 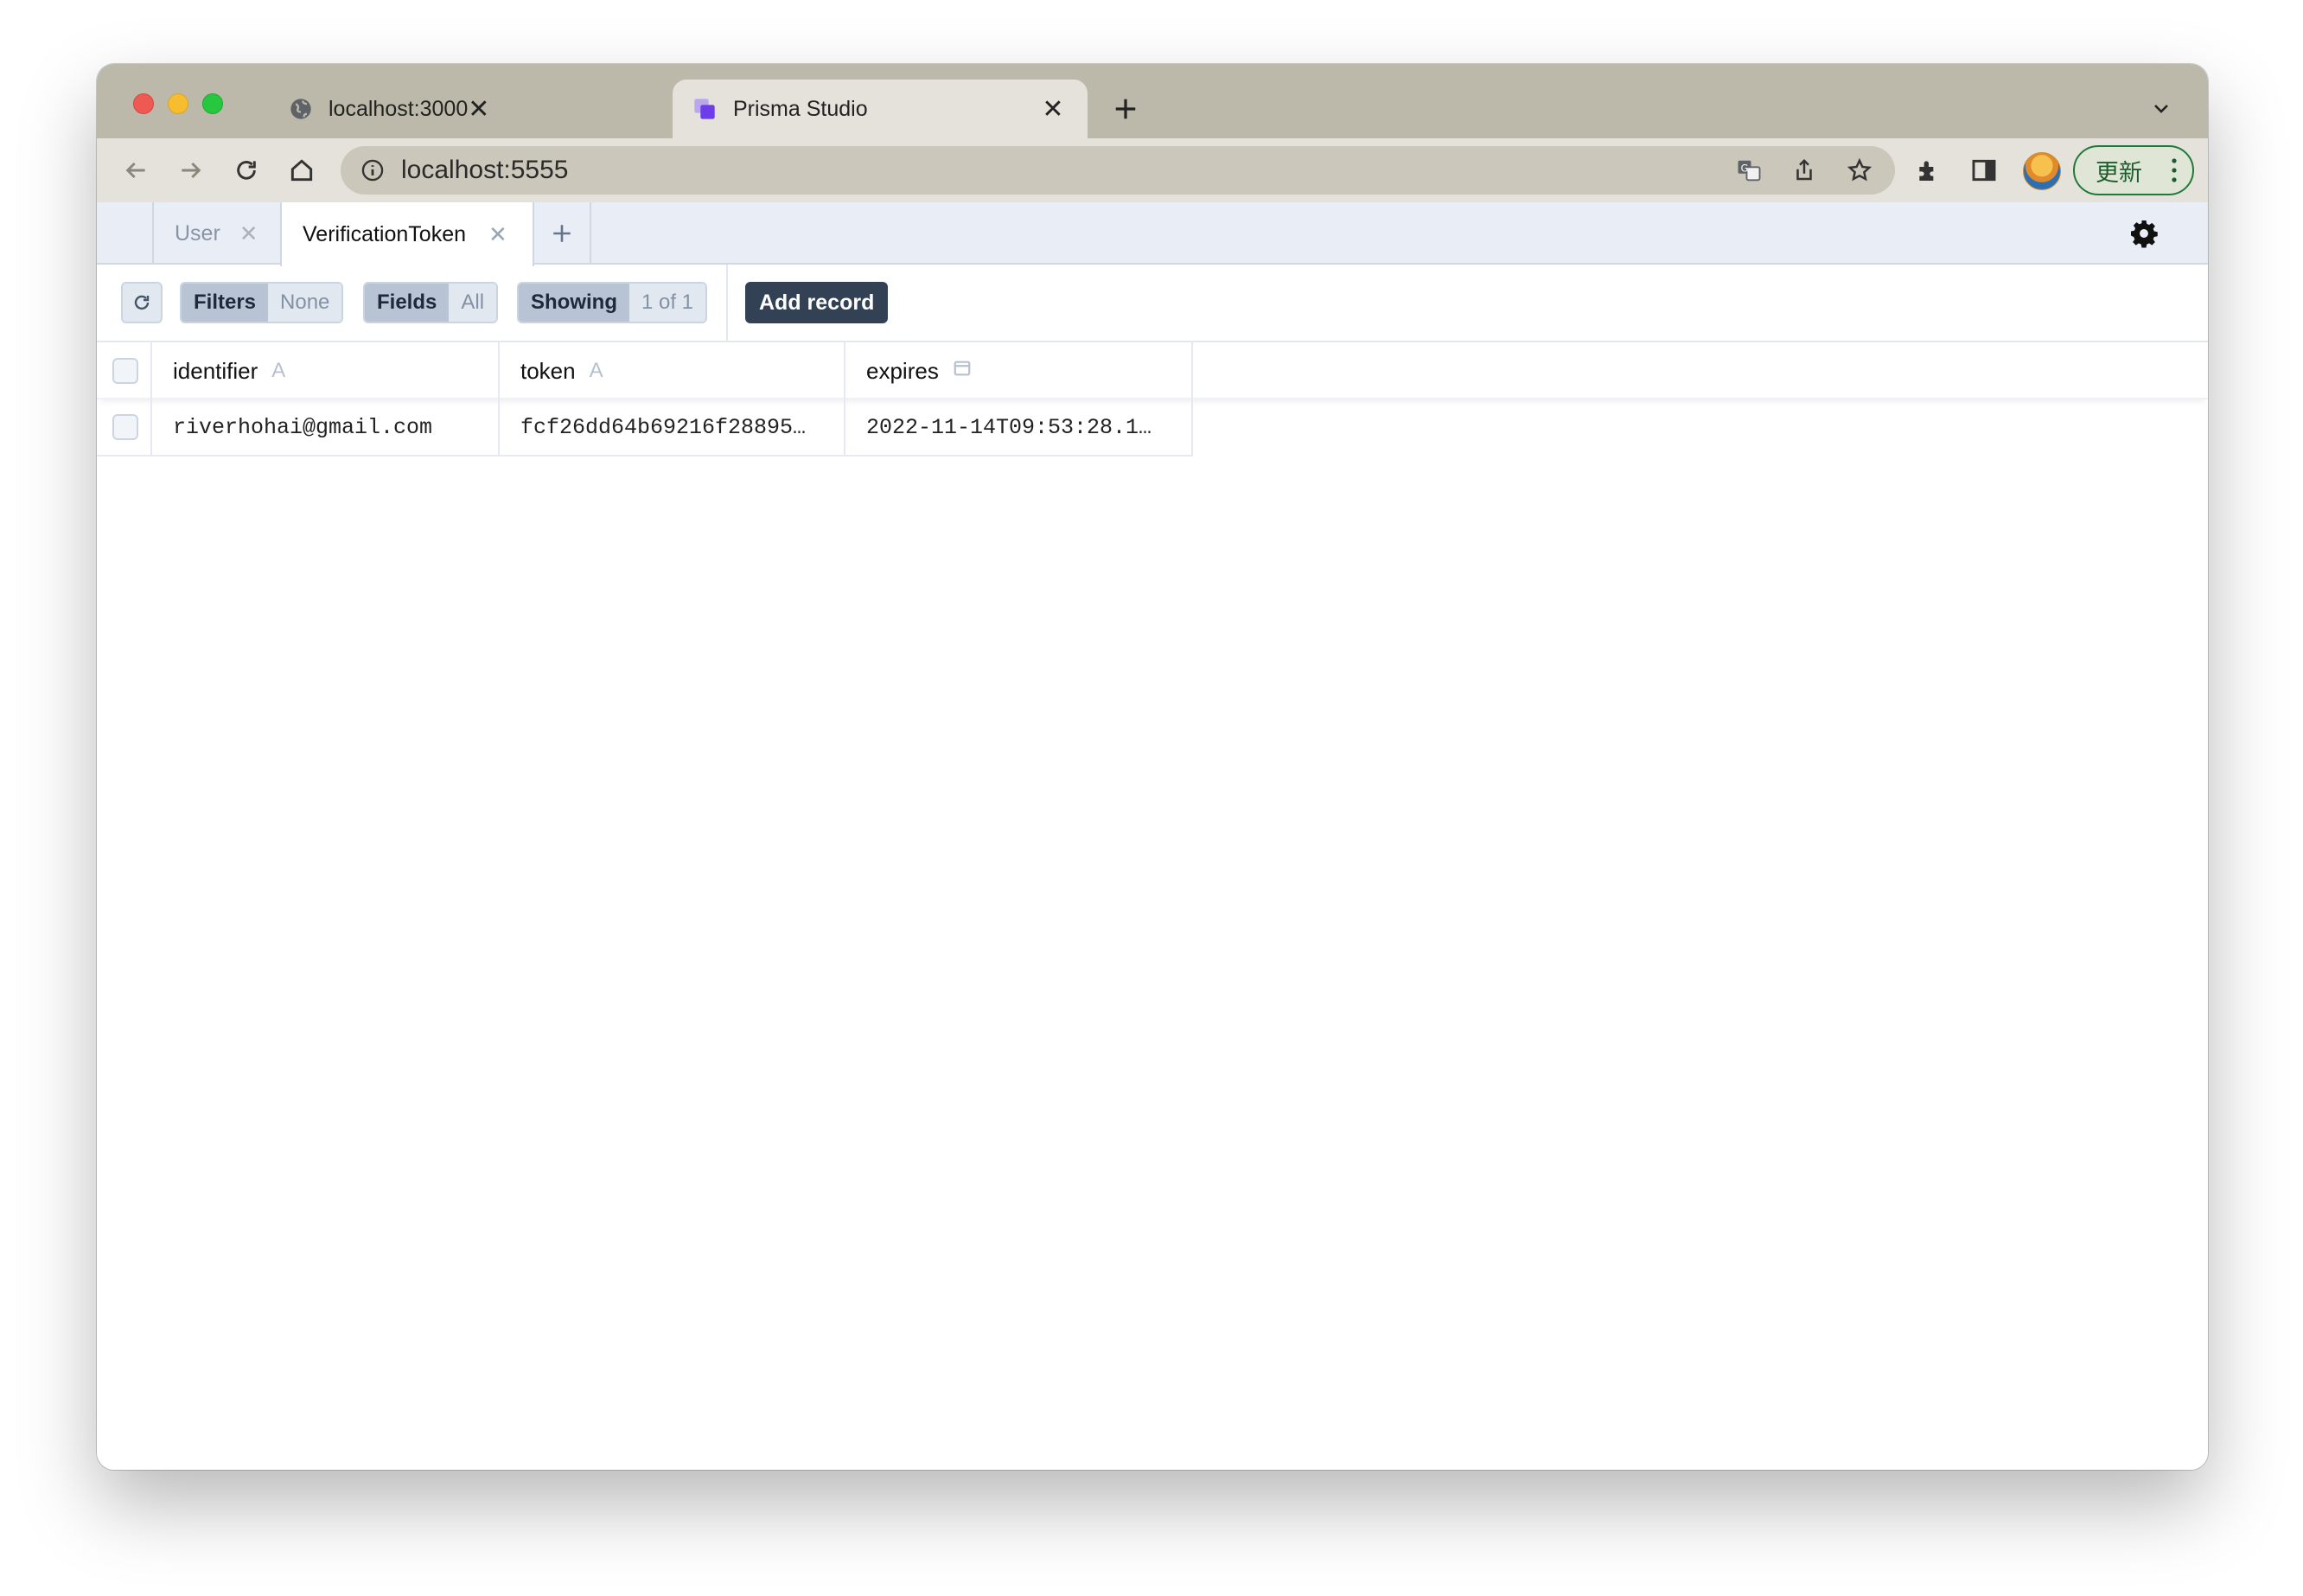 I want to click on model-tab-verificationtoken: VerificationToken ✕, so click(x=407, y=234).